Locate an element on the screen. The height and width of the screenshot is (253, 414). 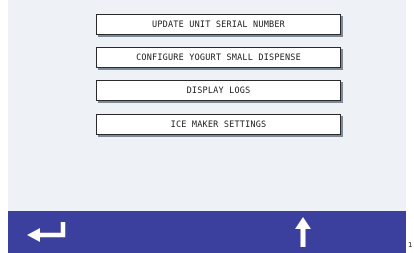
page-number: 1 is located at coordinates (410, 245).